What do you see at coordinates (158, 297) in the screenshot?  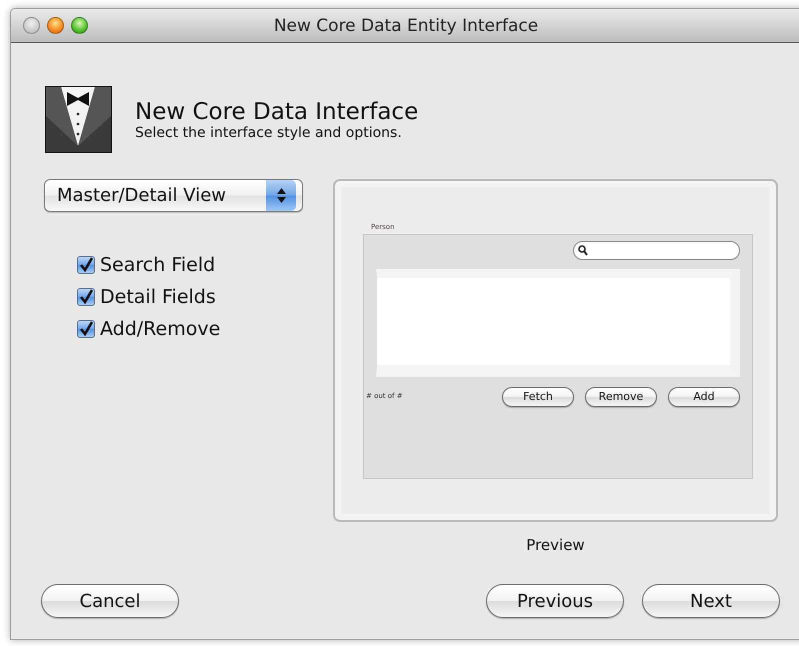 I see `checkbox-label: Detail Fields` at bounding box center [158, 297].